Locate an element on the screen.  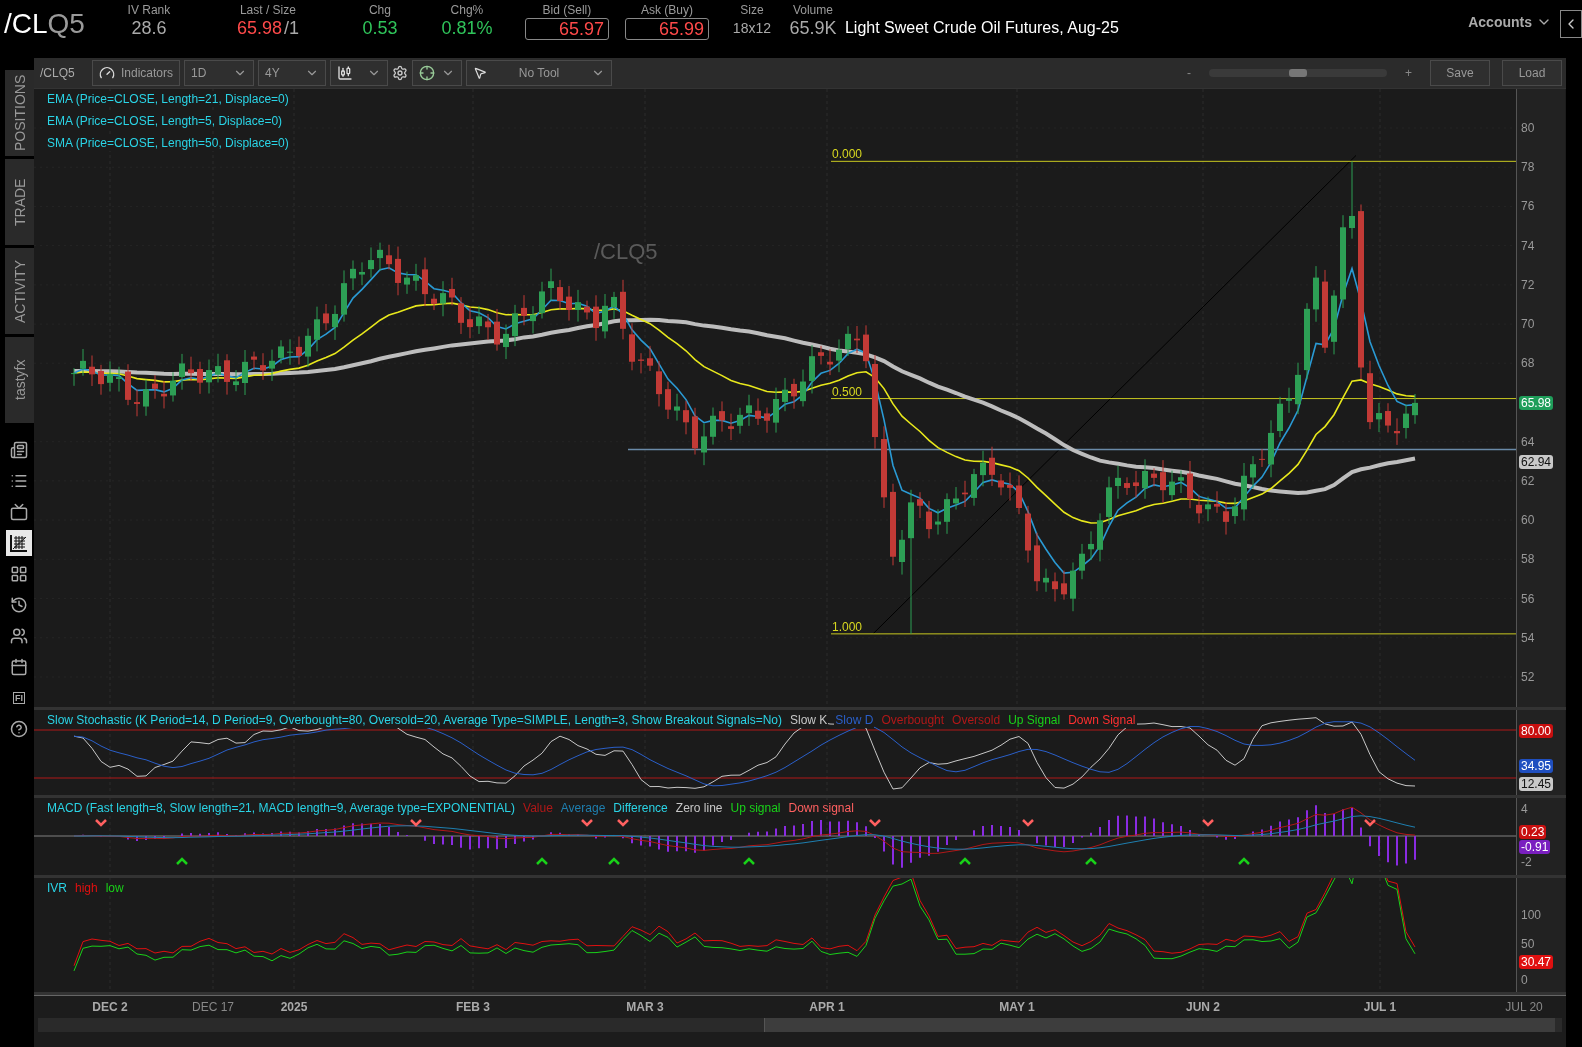
fibonacci-label: 1.000 is located at coordinates (847, 626).